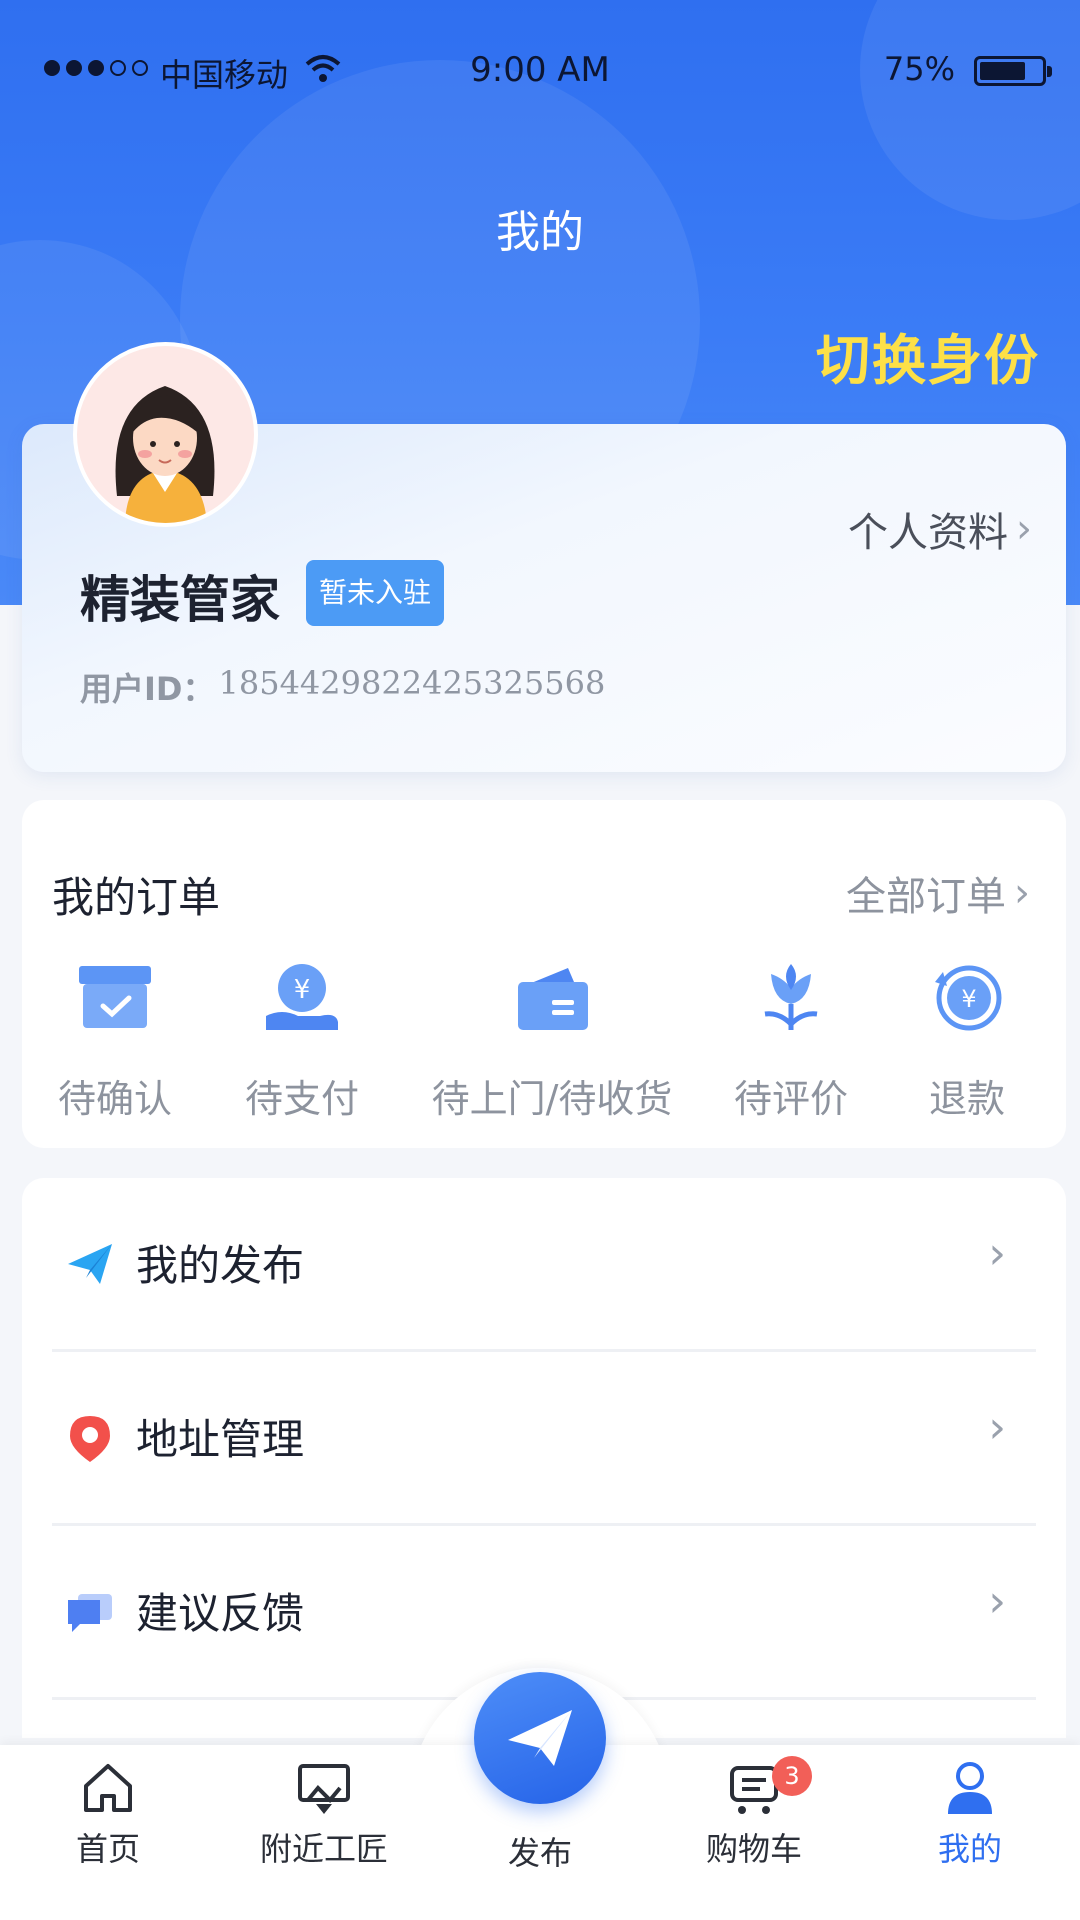 The width and height of the screenshot is (1080, 1920). Describe the element at coordinates (544, 1265) in the screenshot. I see `menu-item-my-posts: 我的发布 ›` at that location.